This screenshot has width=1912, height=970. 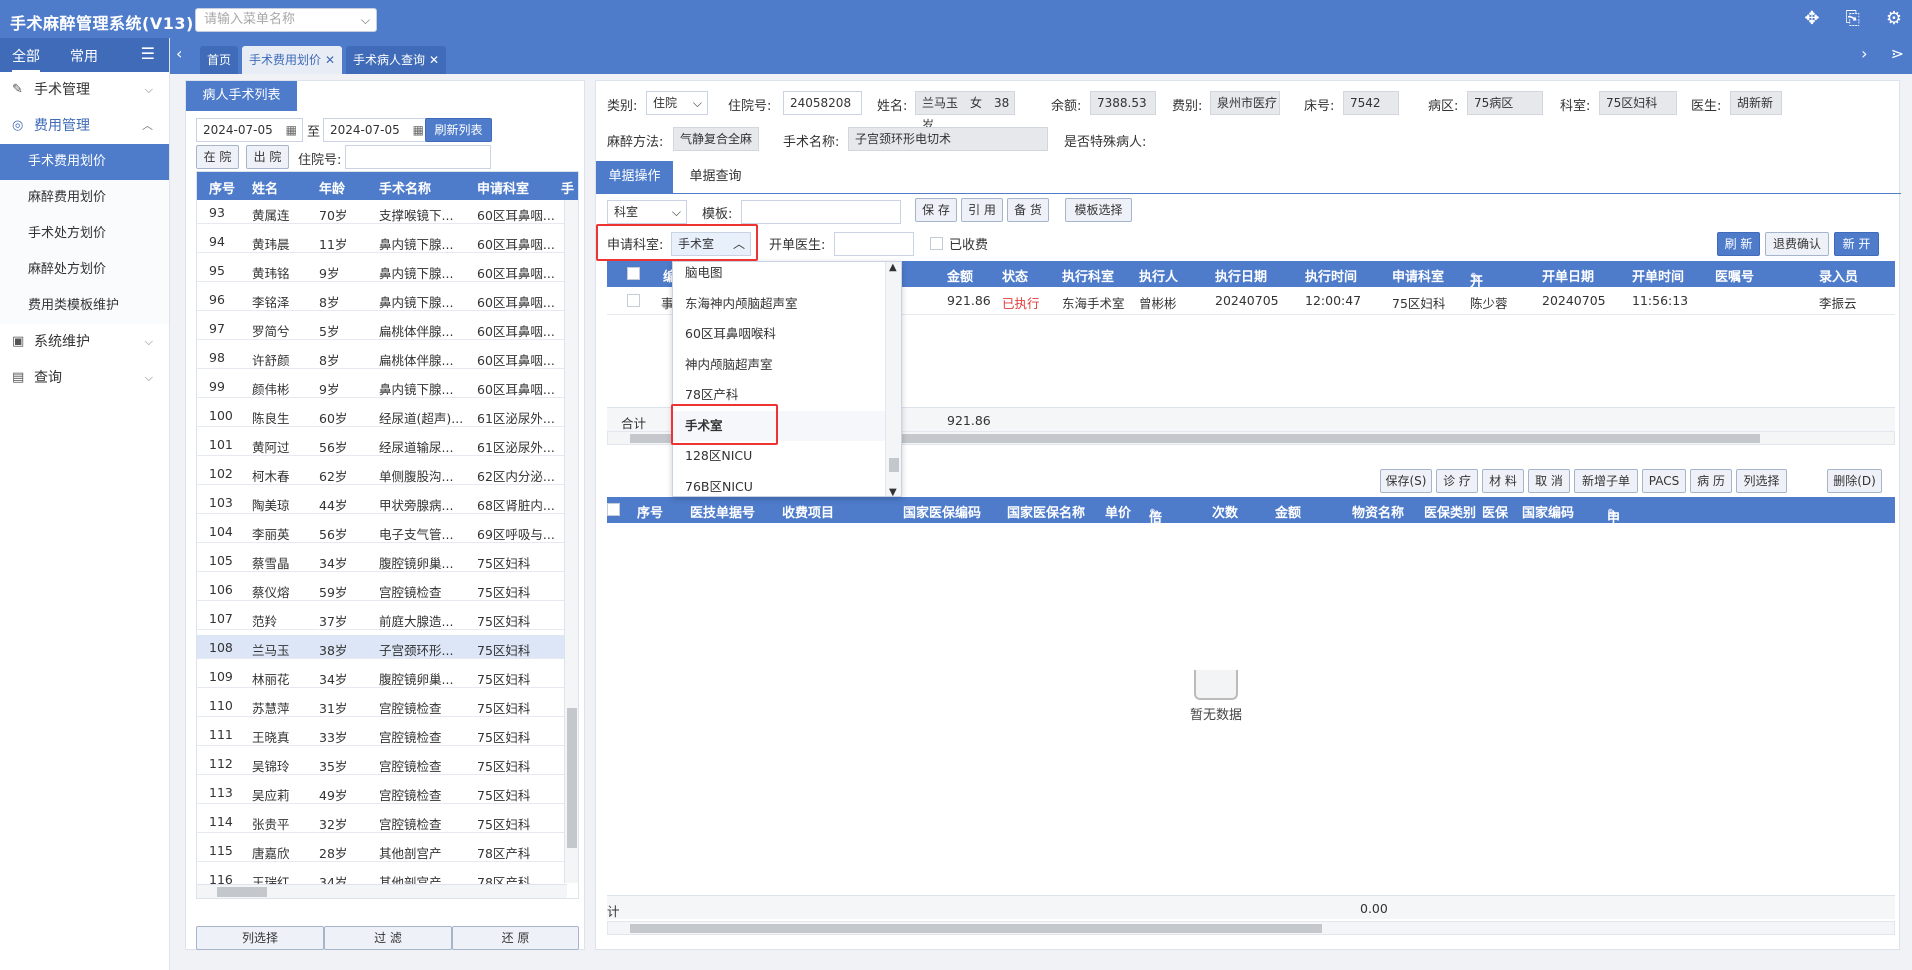 I want to click on charged-checkbox, so click(x=936, y=243).